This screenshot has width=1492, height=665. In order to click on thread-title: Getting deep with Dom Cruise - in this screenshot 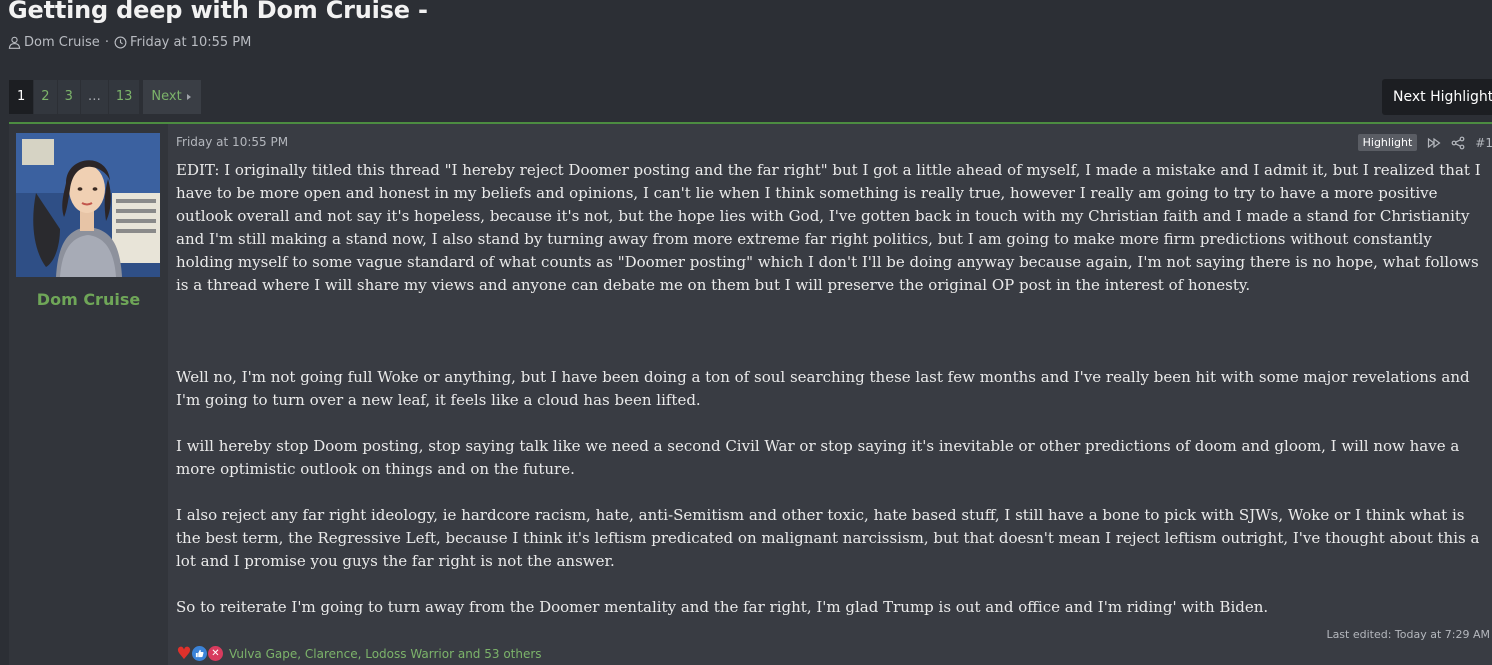, I will do `click(218, 12)`.